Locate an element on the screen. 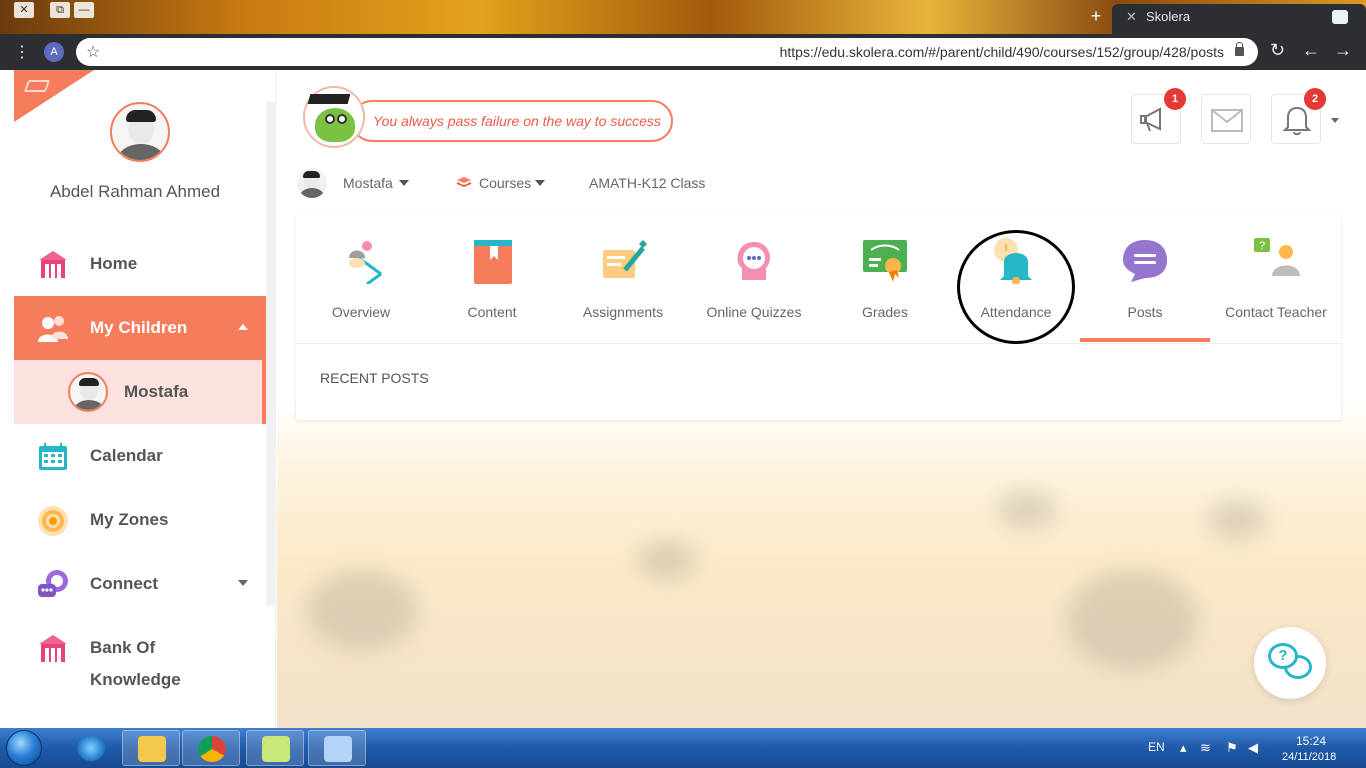 The image size is (1366, 768). assignments-pen-icon is located at coordinates (625, 259).